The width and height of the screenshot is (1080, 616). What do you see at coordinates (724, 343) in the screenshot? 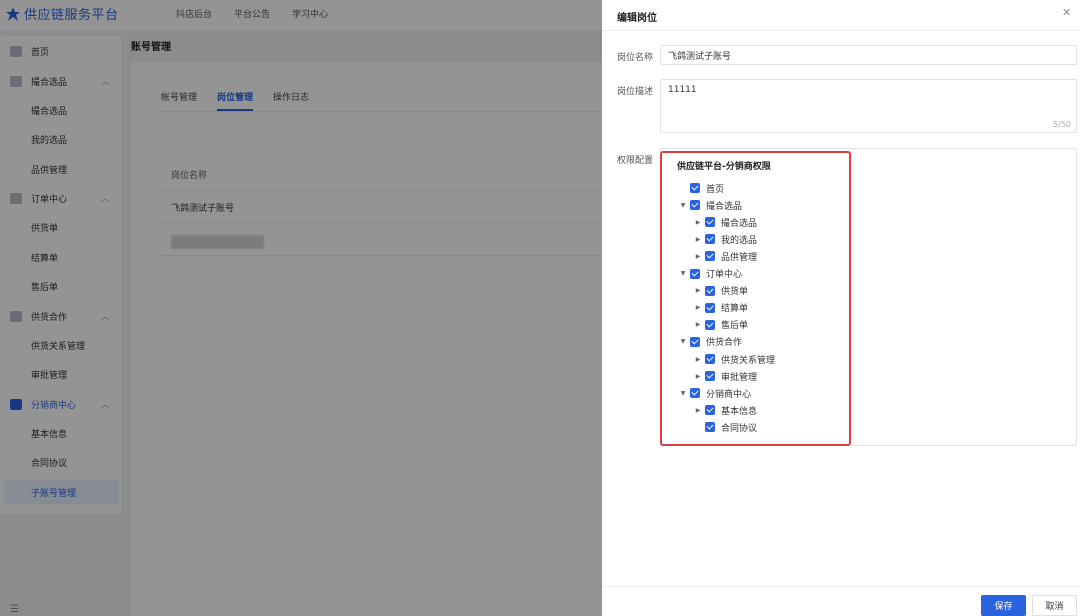
I see `tree-node-label: 供货合作` at bounding box center [724, 343].